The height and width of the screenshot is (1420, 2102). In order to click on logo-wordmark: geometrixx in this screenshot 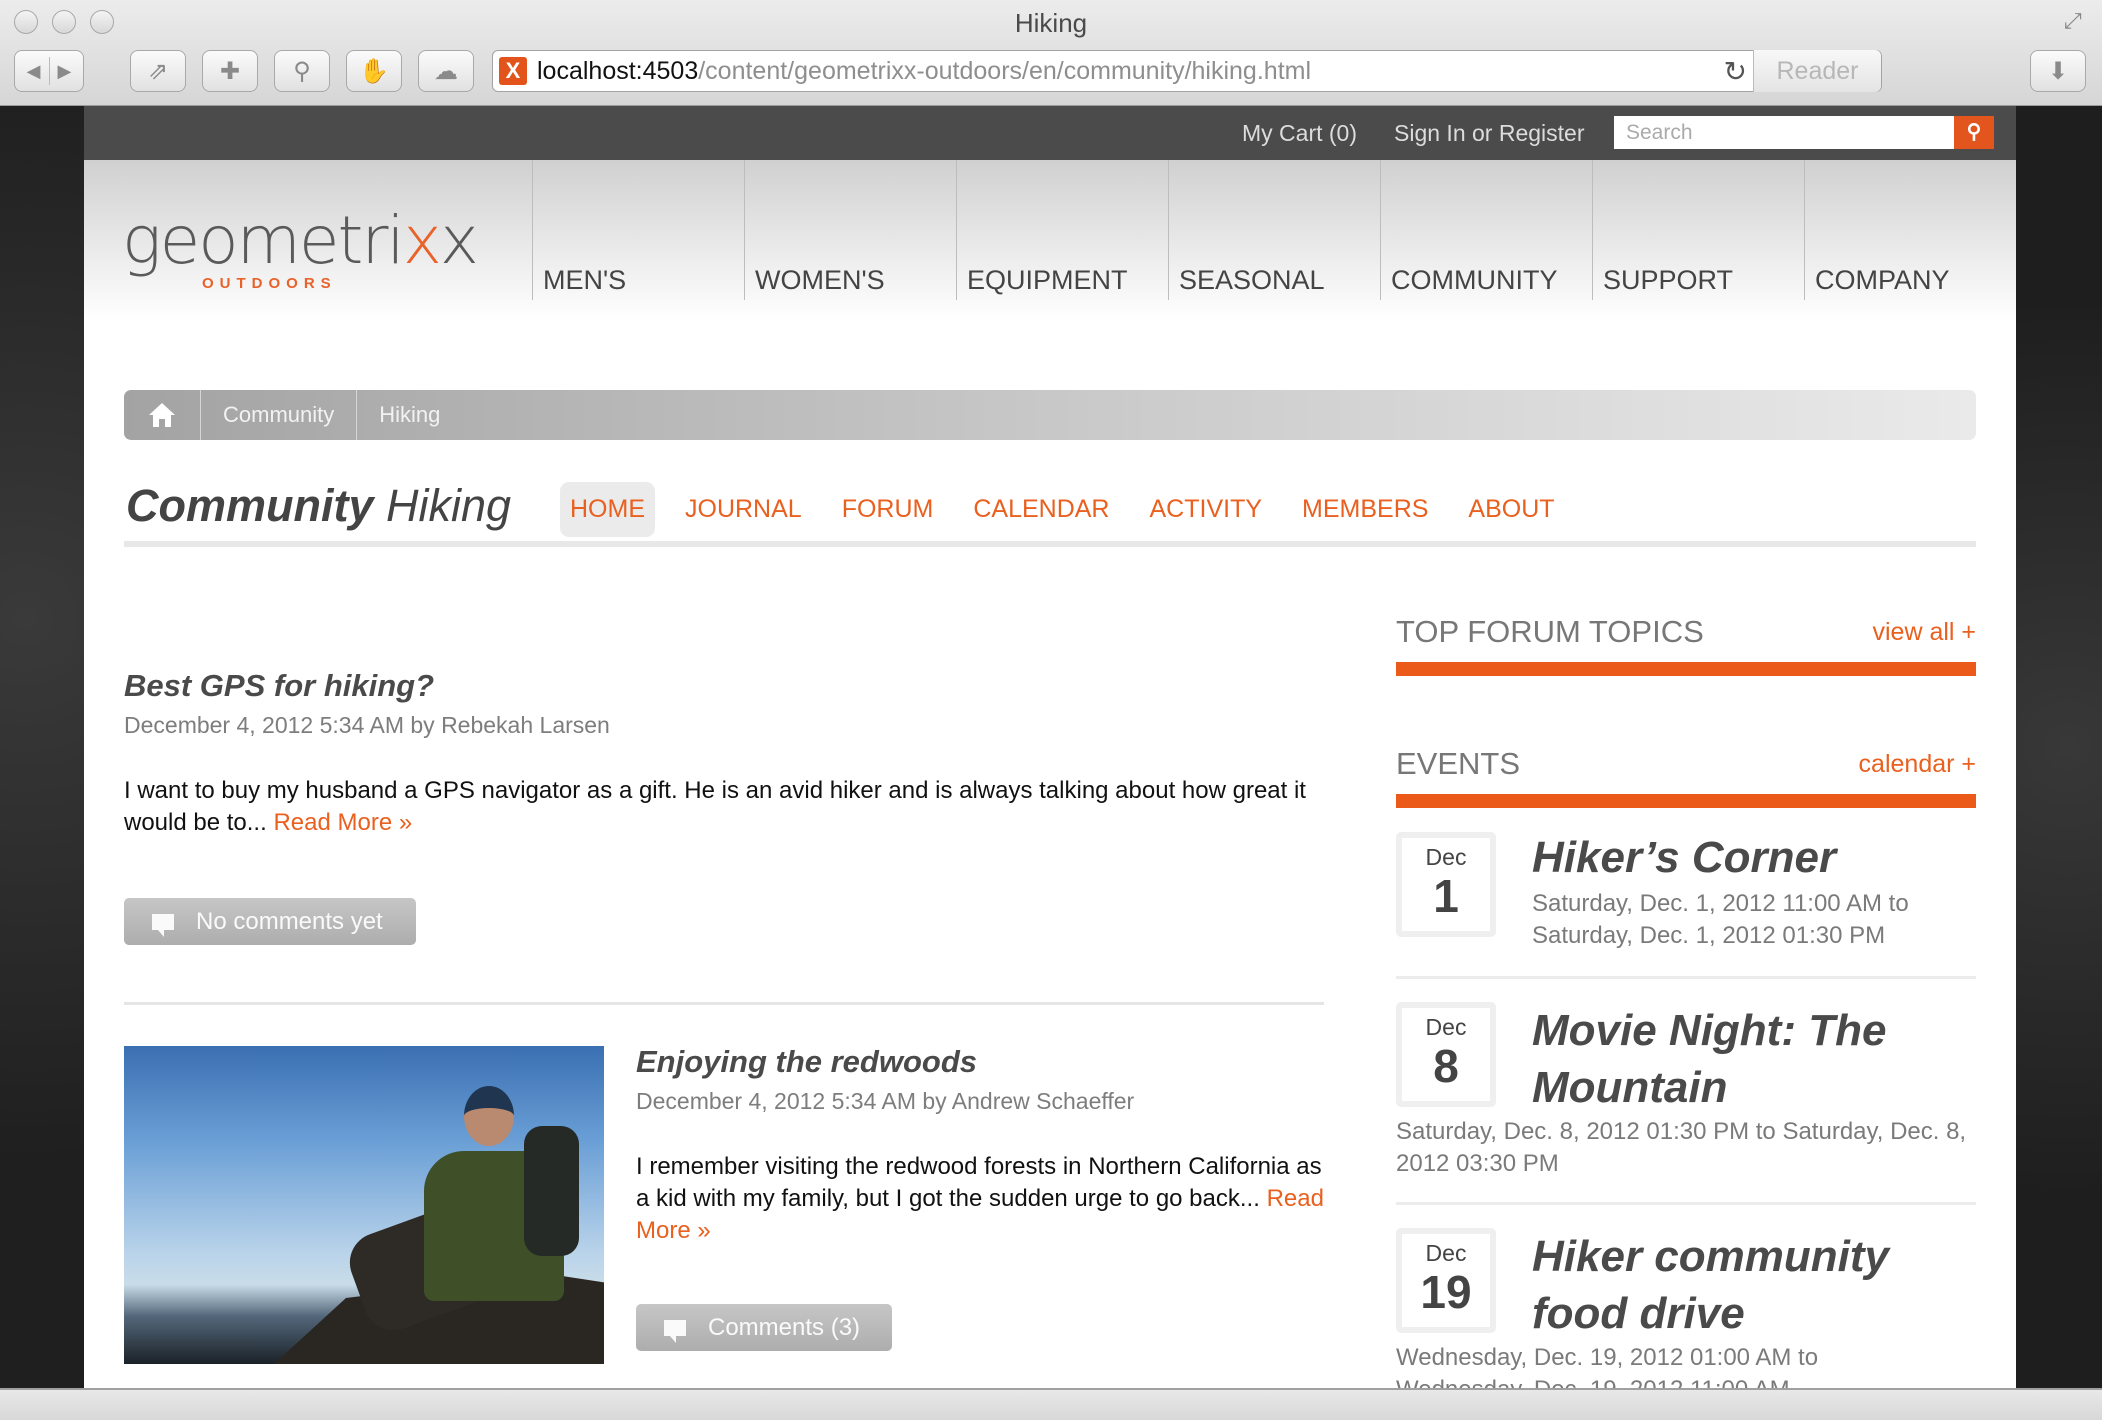, I will do `click(300, 240)`.